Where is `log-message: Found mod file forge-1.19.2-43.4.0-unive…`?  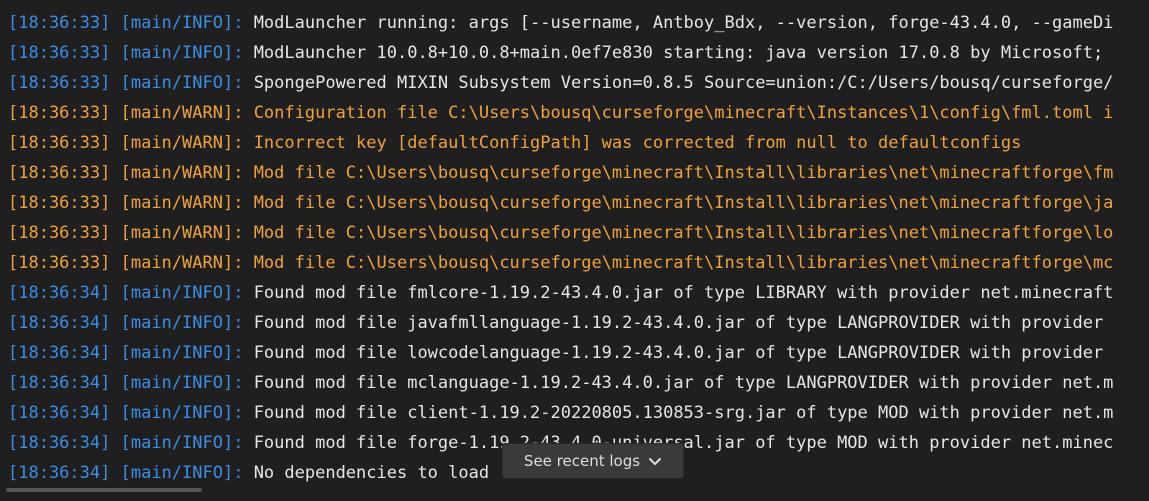
log-message: Found mod file forge-1.19.2-43.4.0-unive… is located at coordinates (683, 443).